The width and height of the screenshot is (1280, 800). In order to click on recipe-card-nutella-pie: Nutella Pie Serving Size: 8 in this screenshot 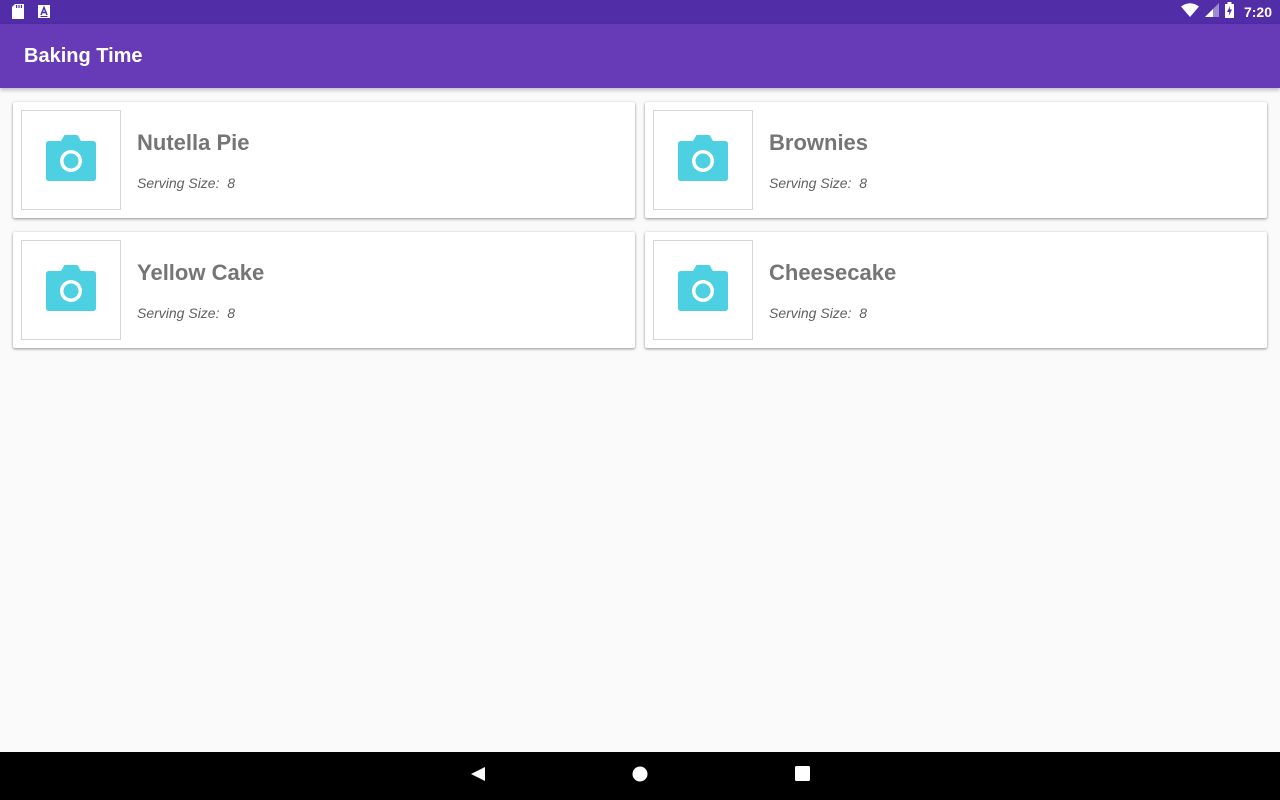, I will do `click(324, 160)`.